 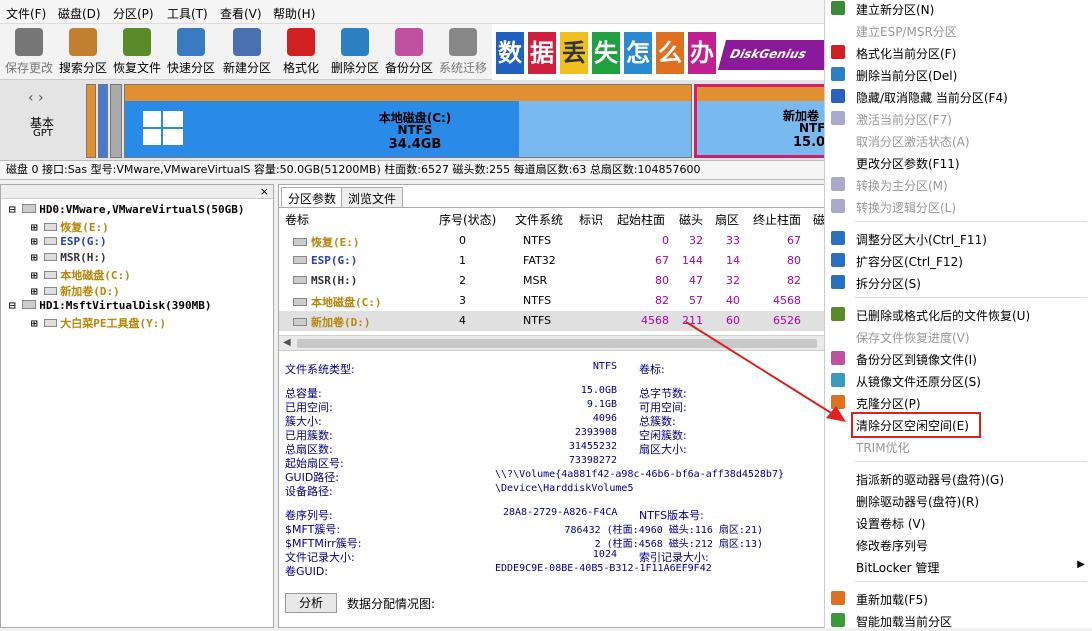 What do you see at coordinates (103, 121) in the screenshot?
I see `partition-block-esp` at bounding box center [103, 121].